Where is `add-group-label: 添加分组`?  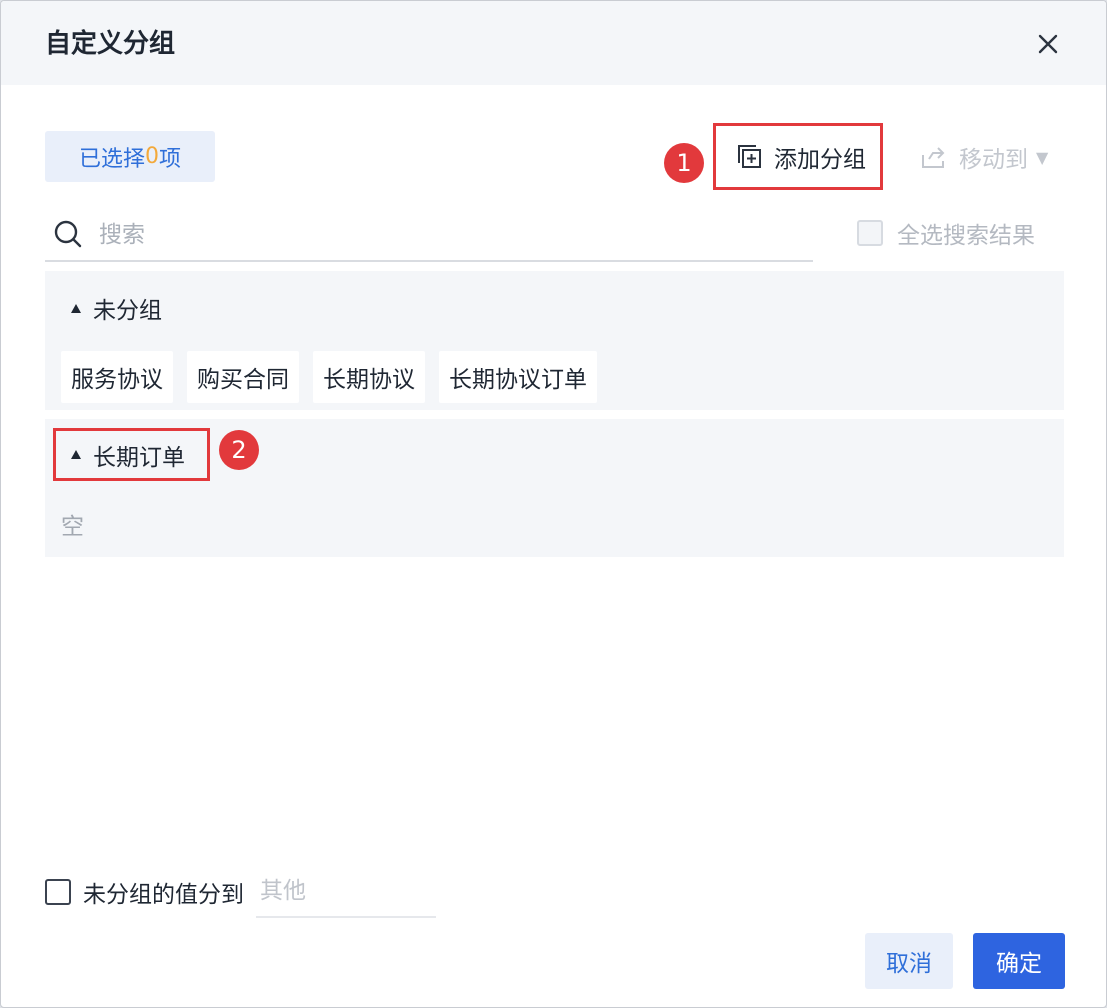
add-group-label: 添加分组 is located at coordinates (820, 159).